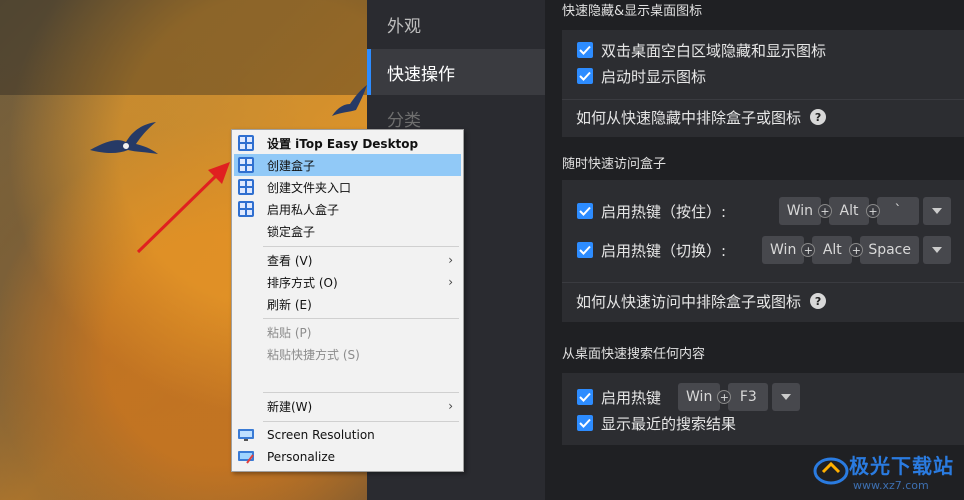 This screenshot has width=964, height=500. I want to click on menu-label: 创建文件夹入口, so click(309, 187).